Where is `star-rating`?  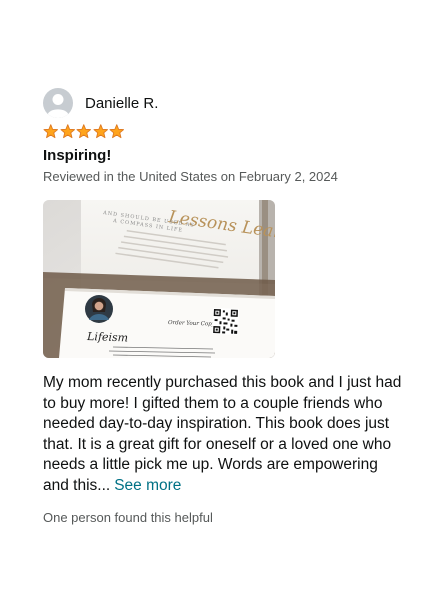
star-rating is located at coordinates (223, 131).